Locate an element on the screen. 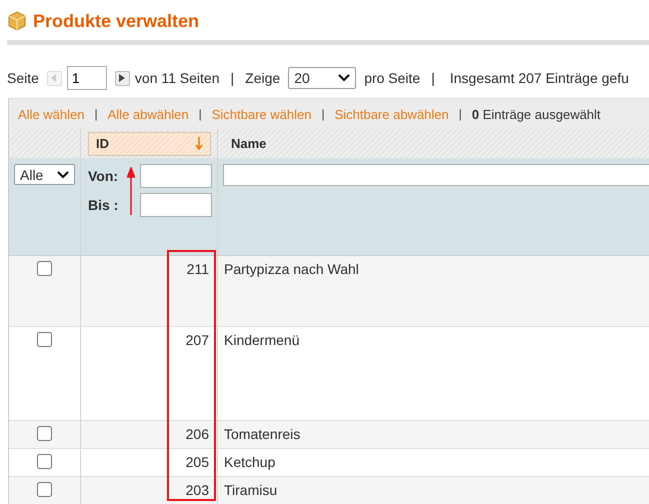  name-cell: Tiramisu is located at coordinates (251, 490).